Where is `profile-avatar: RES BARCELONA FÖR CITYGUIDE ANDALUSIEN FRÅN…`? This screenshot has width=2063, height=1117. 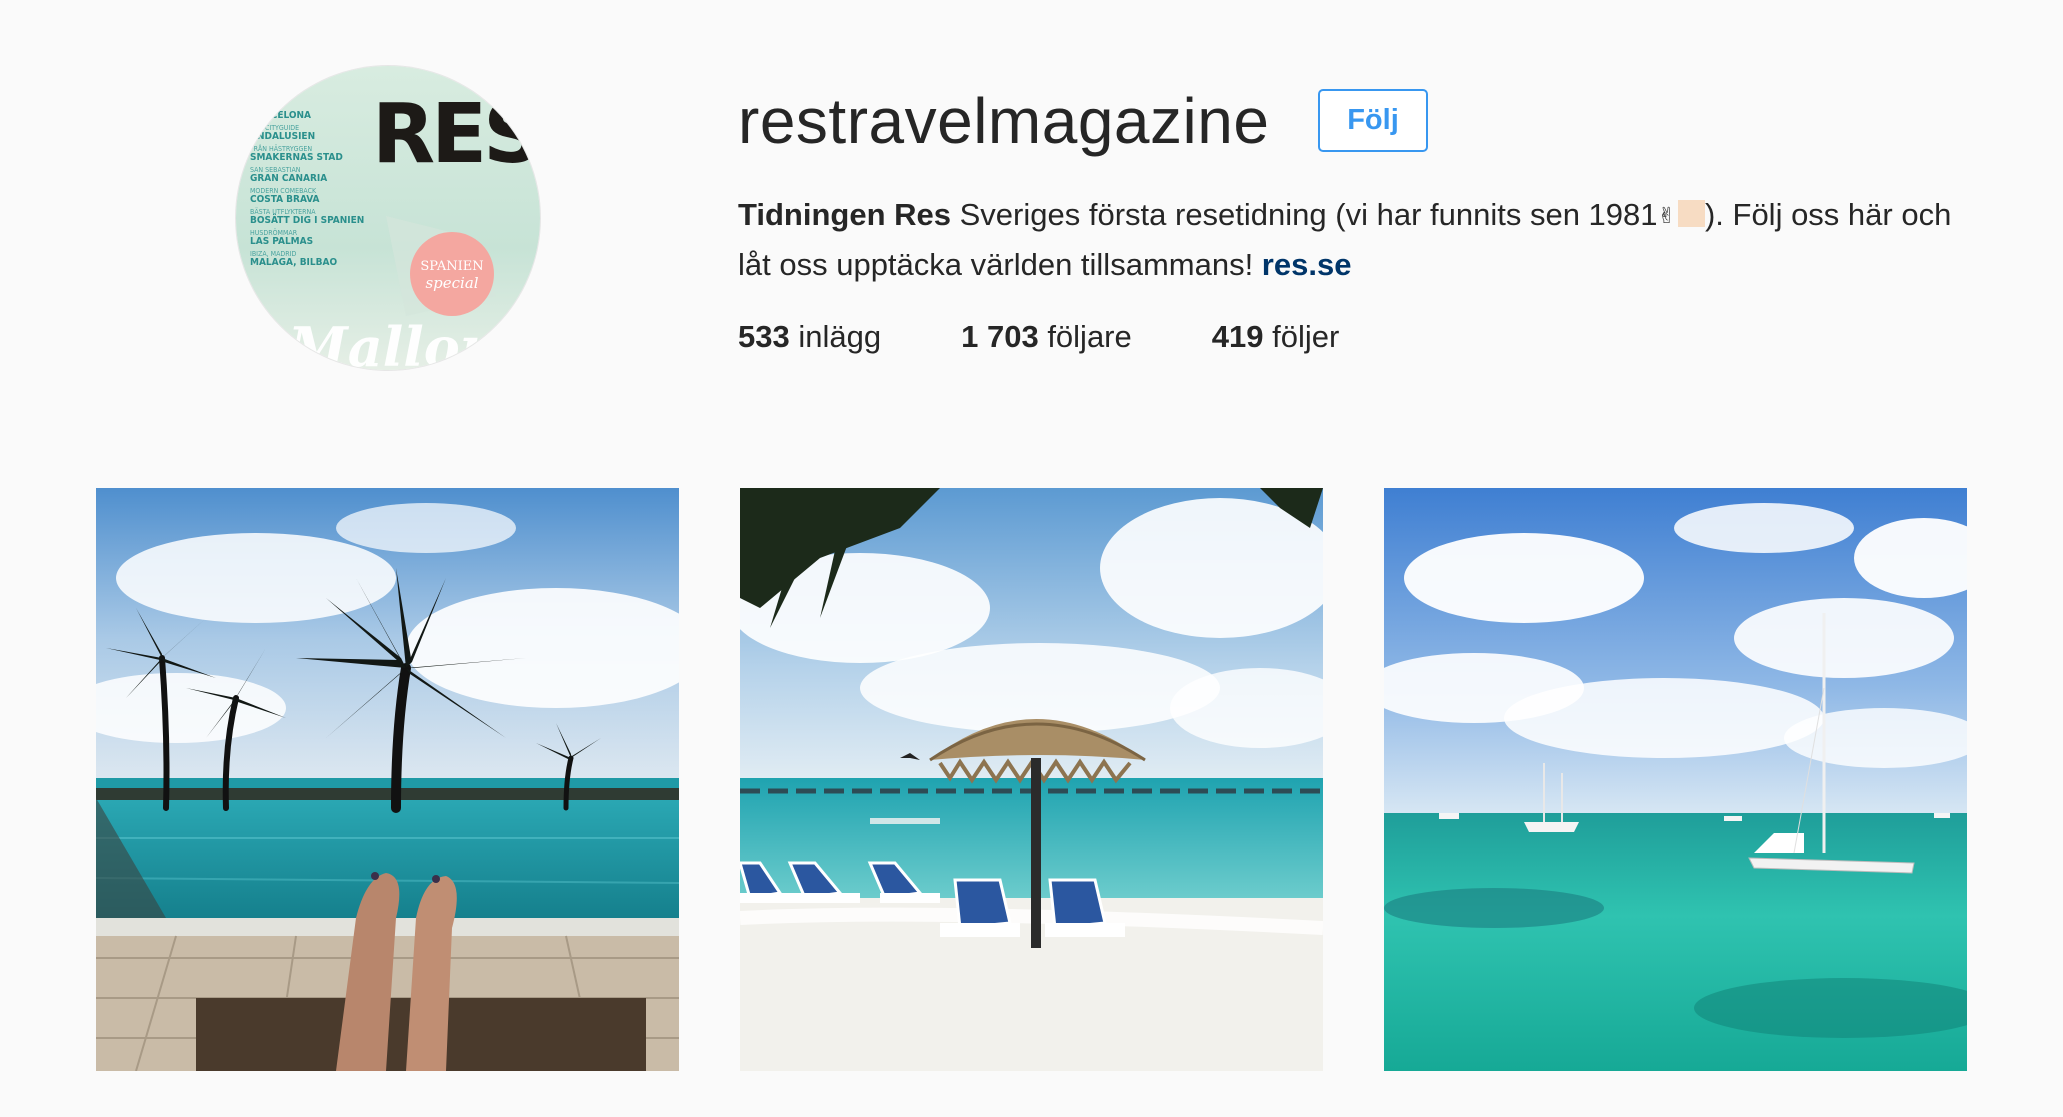
profile-avatar: RES BARCELONA FÖR CITYGUIDE ANDALUSIEN FRÅN… is located at coordinates (388, 218).